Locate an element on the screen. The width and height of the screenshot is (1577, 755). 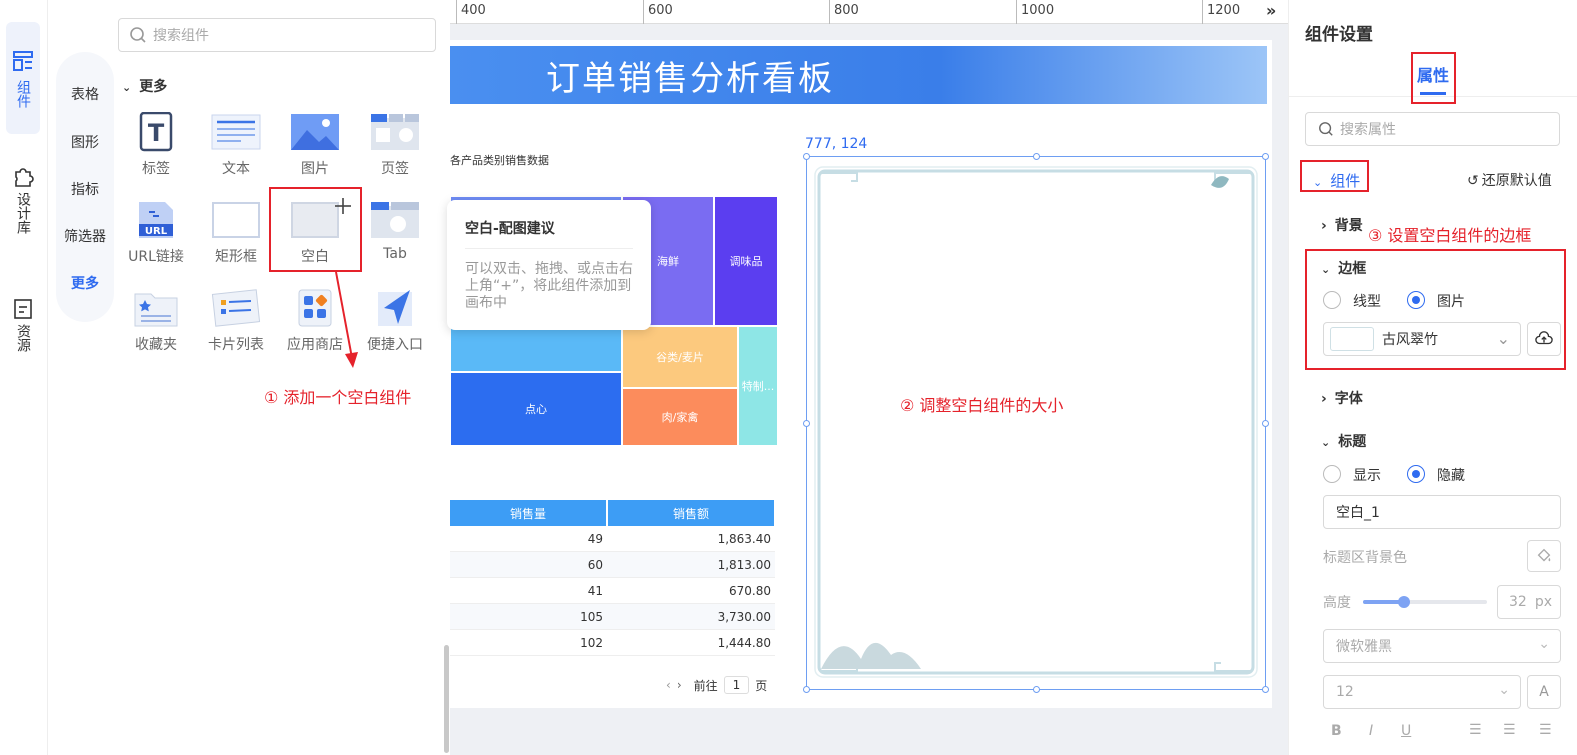
table-row: 49 1,863.40 is located at coordinates (612, 539).